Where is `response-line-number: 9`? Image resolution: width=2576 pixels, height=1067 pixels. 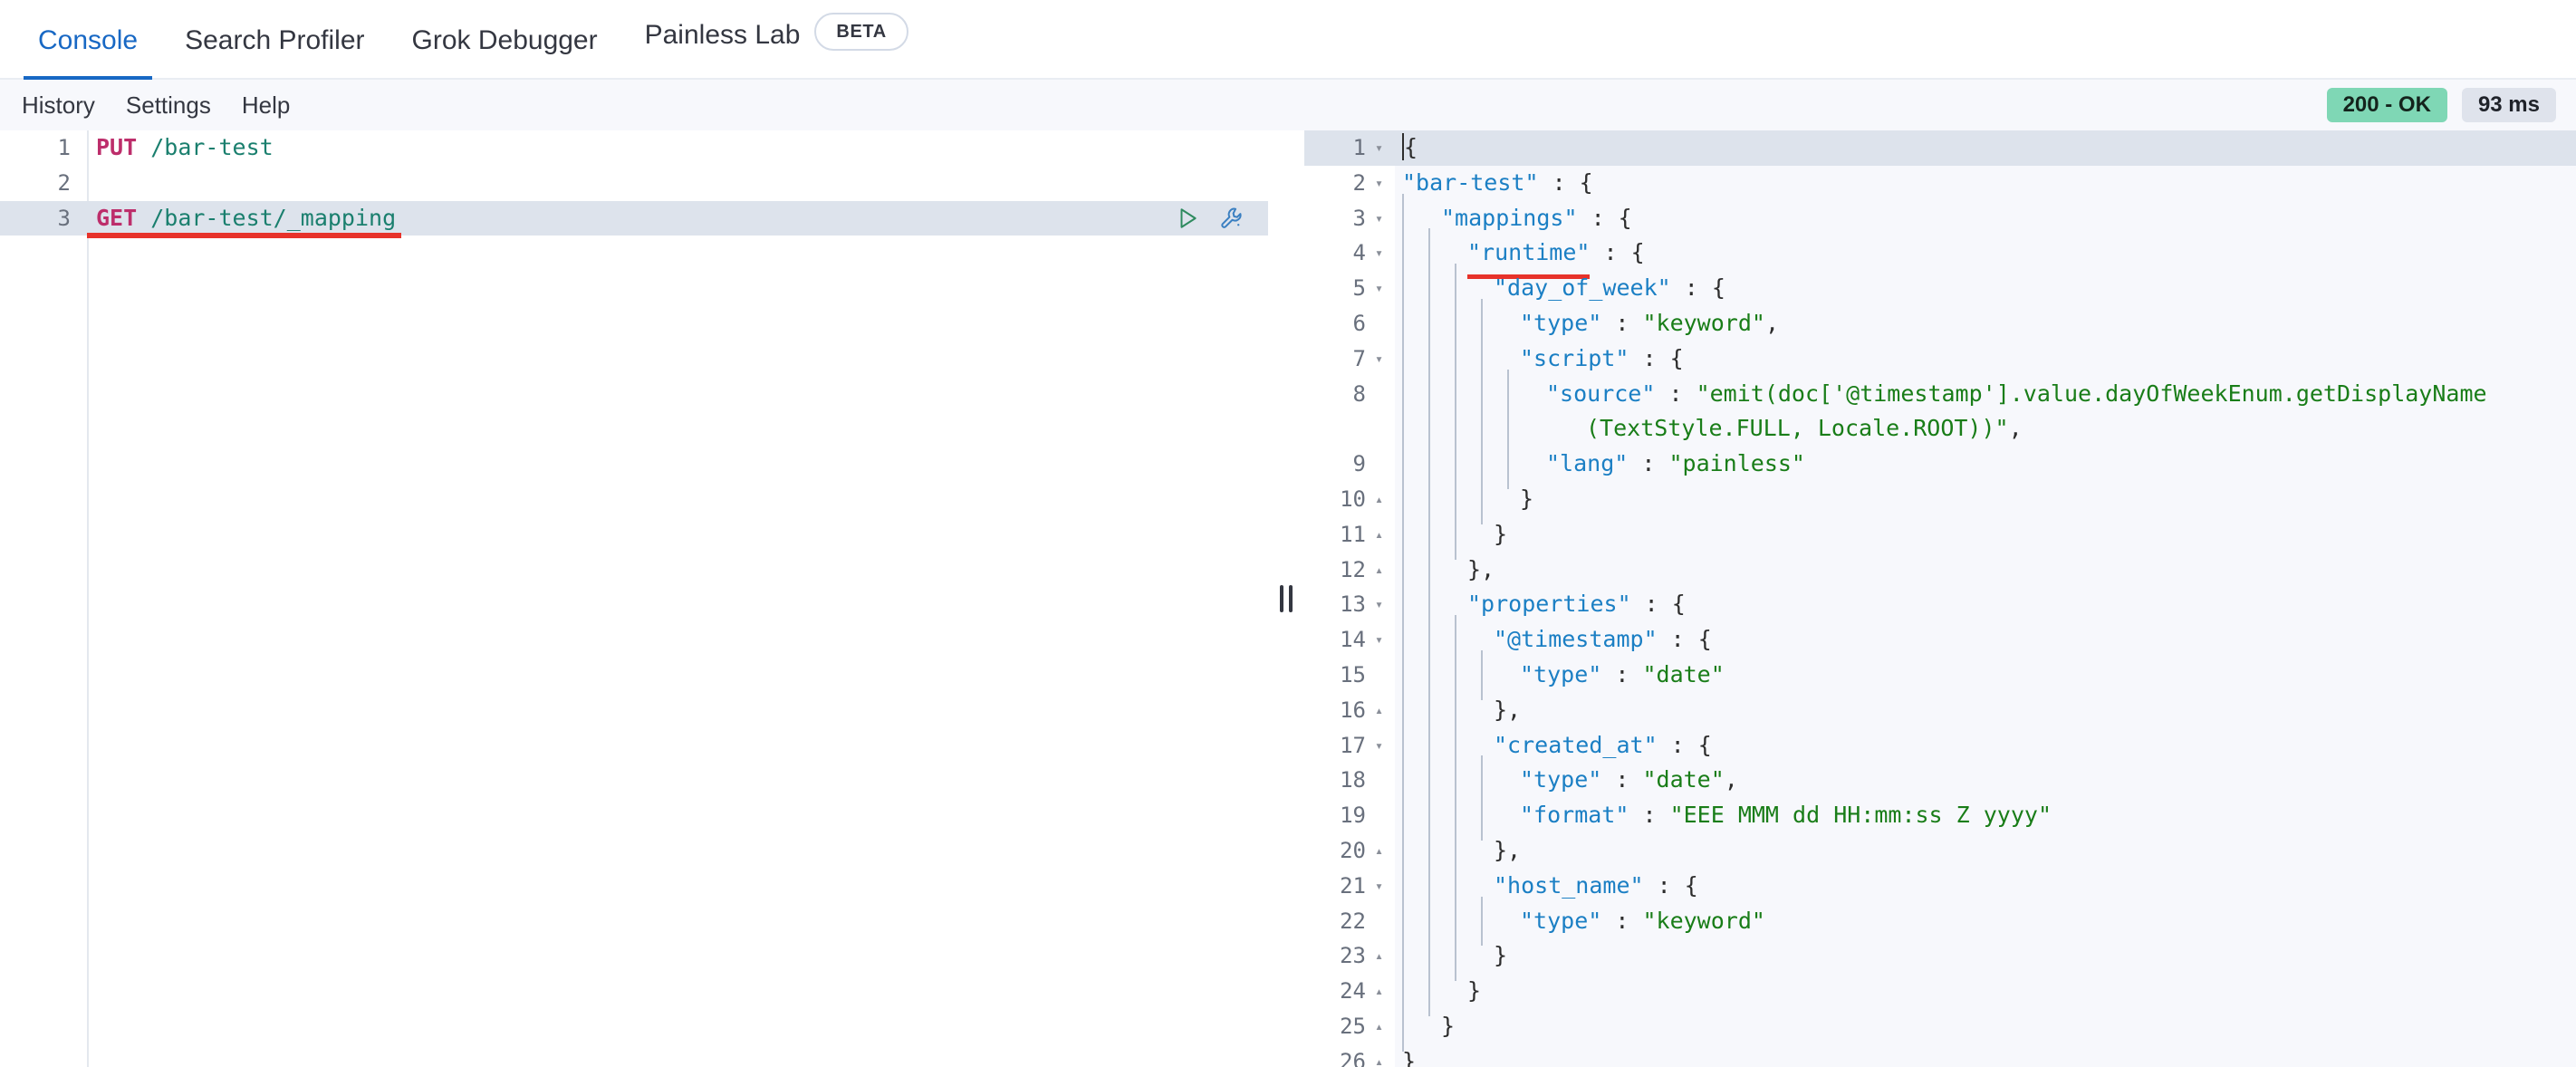
response-line-number: 9 is located at coordinates (1359, 464).